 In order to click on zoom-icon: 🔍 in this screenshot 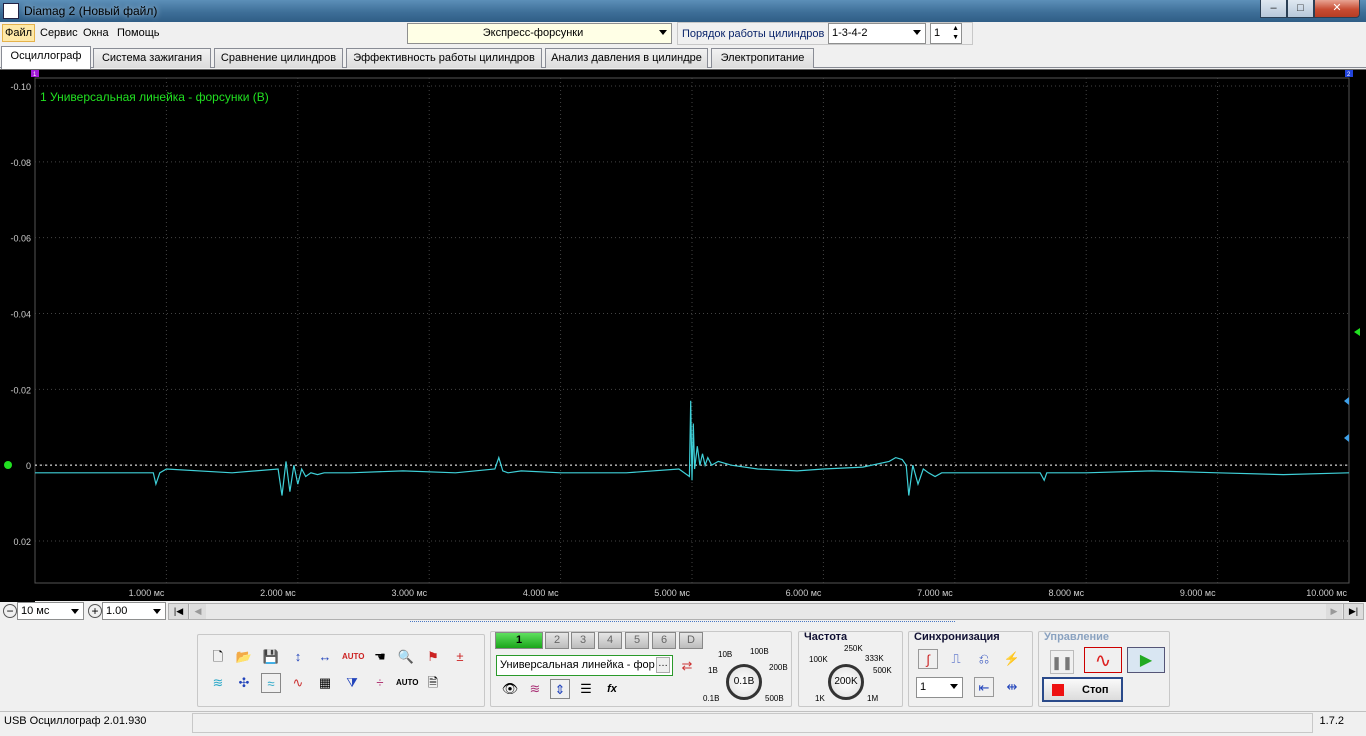, I will do `click(406, 657)`.